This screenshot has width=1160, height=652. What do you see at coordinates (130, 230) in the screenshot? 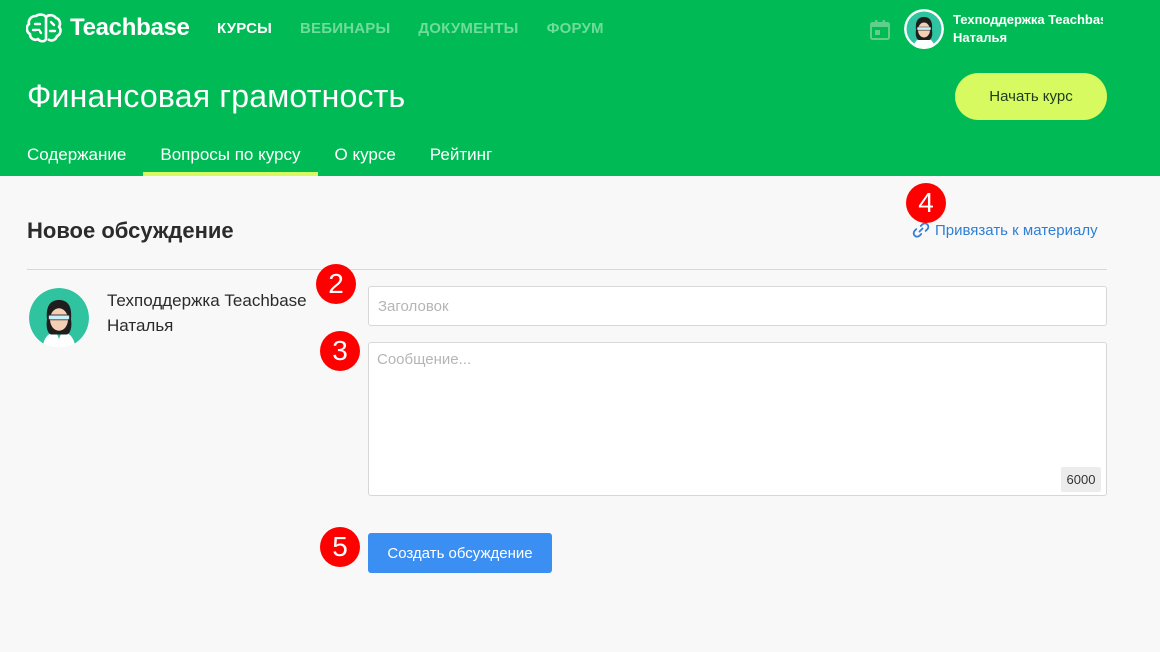
I see `new-discussion-heading: Новое обсуждение` at bounding box center [130, 230].